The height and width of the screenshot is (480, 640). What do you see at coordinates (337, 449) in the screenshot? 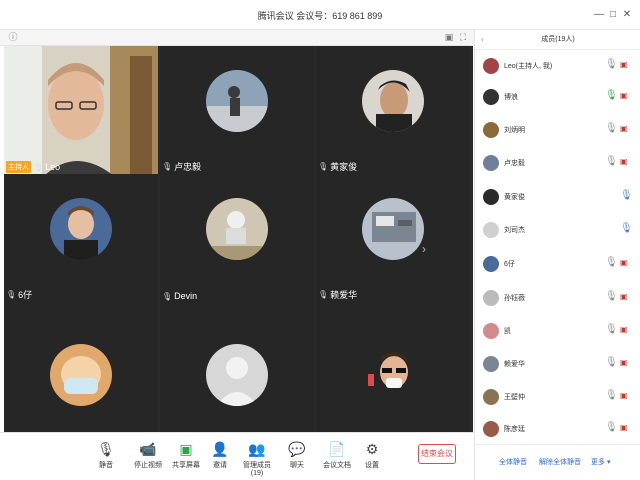
I see `document-icon: 📄` at bounding box center [337, 449].